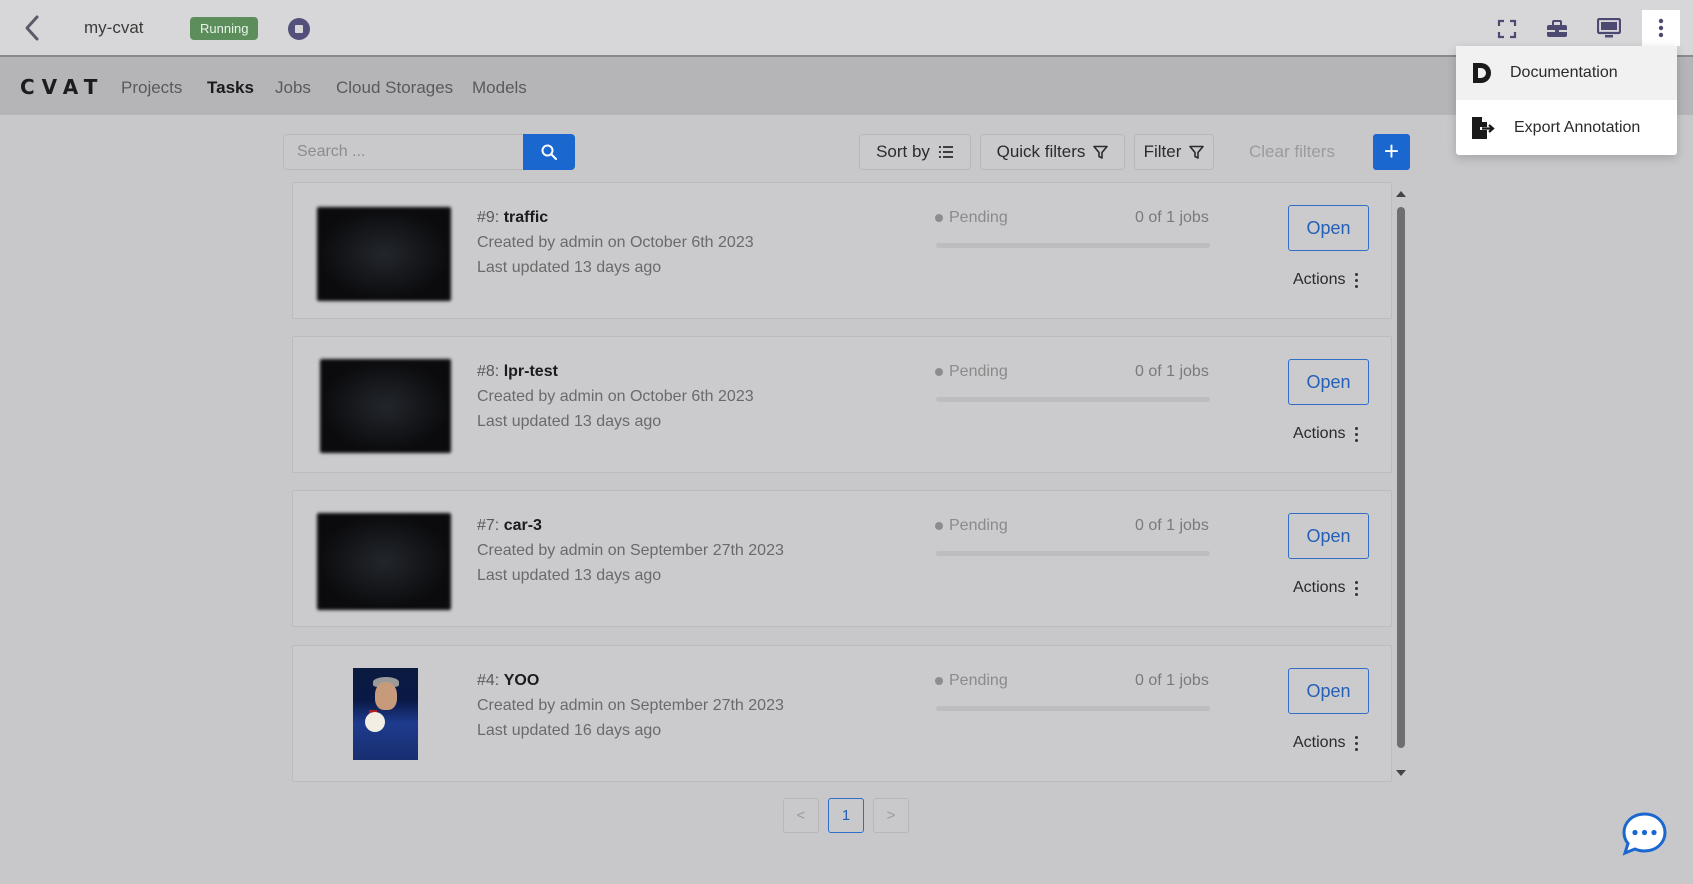 Image resolution: width=1693 pixels, height=884 pixels. What do you see at coordinates (801, 815) in the screenshot?
I see `pagination-prev-button: <` at bounding box center [801, 815].